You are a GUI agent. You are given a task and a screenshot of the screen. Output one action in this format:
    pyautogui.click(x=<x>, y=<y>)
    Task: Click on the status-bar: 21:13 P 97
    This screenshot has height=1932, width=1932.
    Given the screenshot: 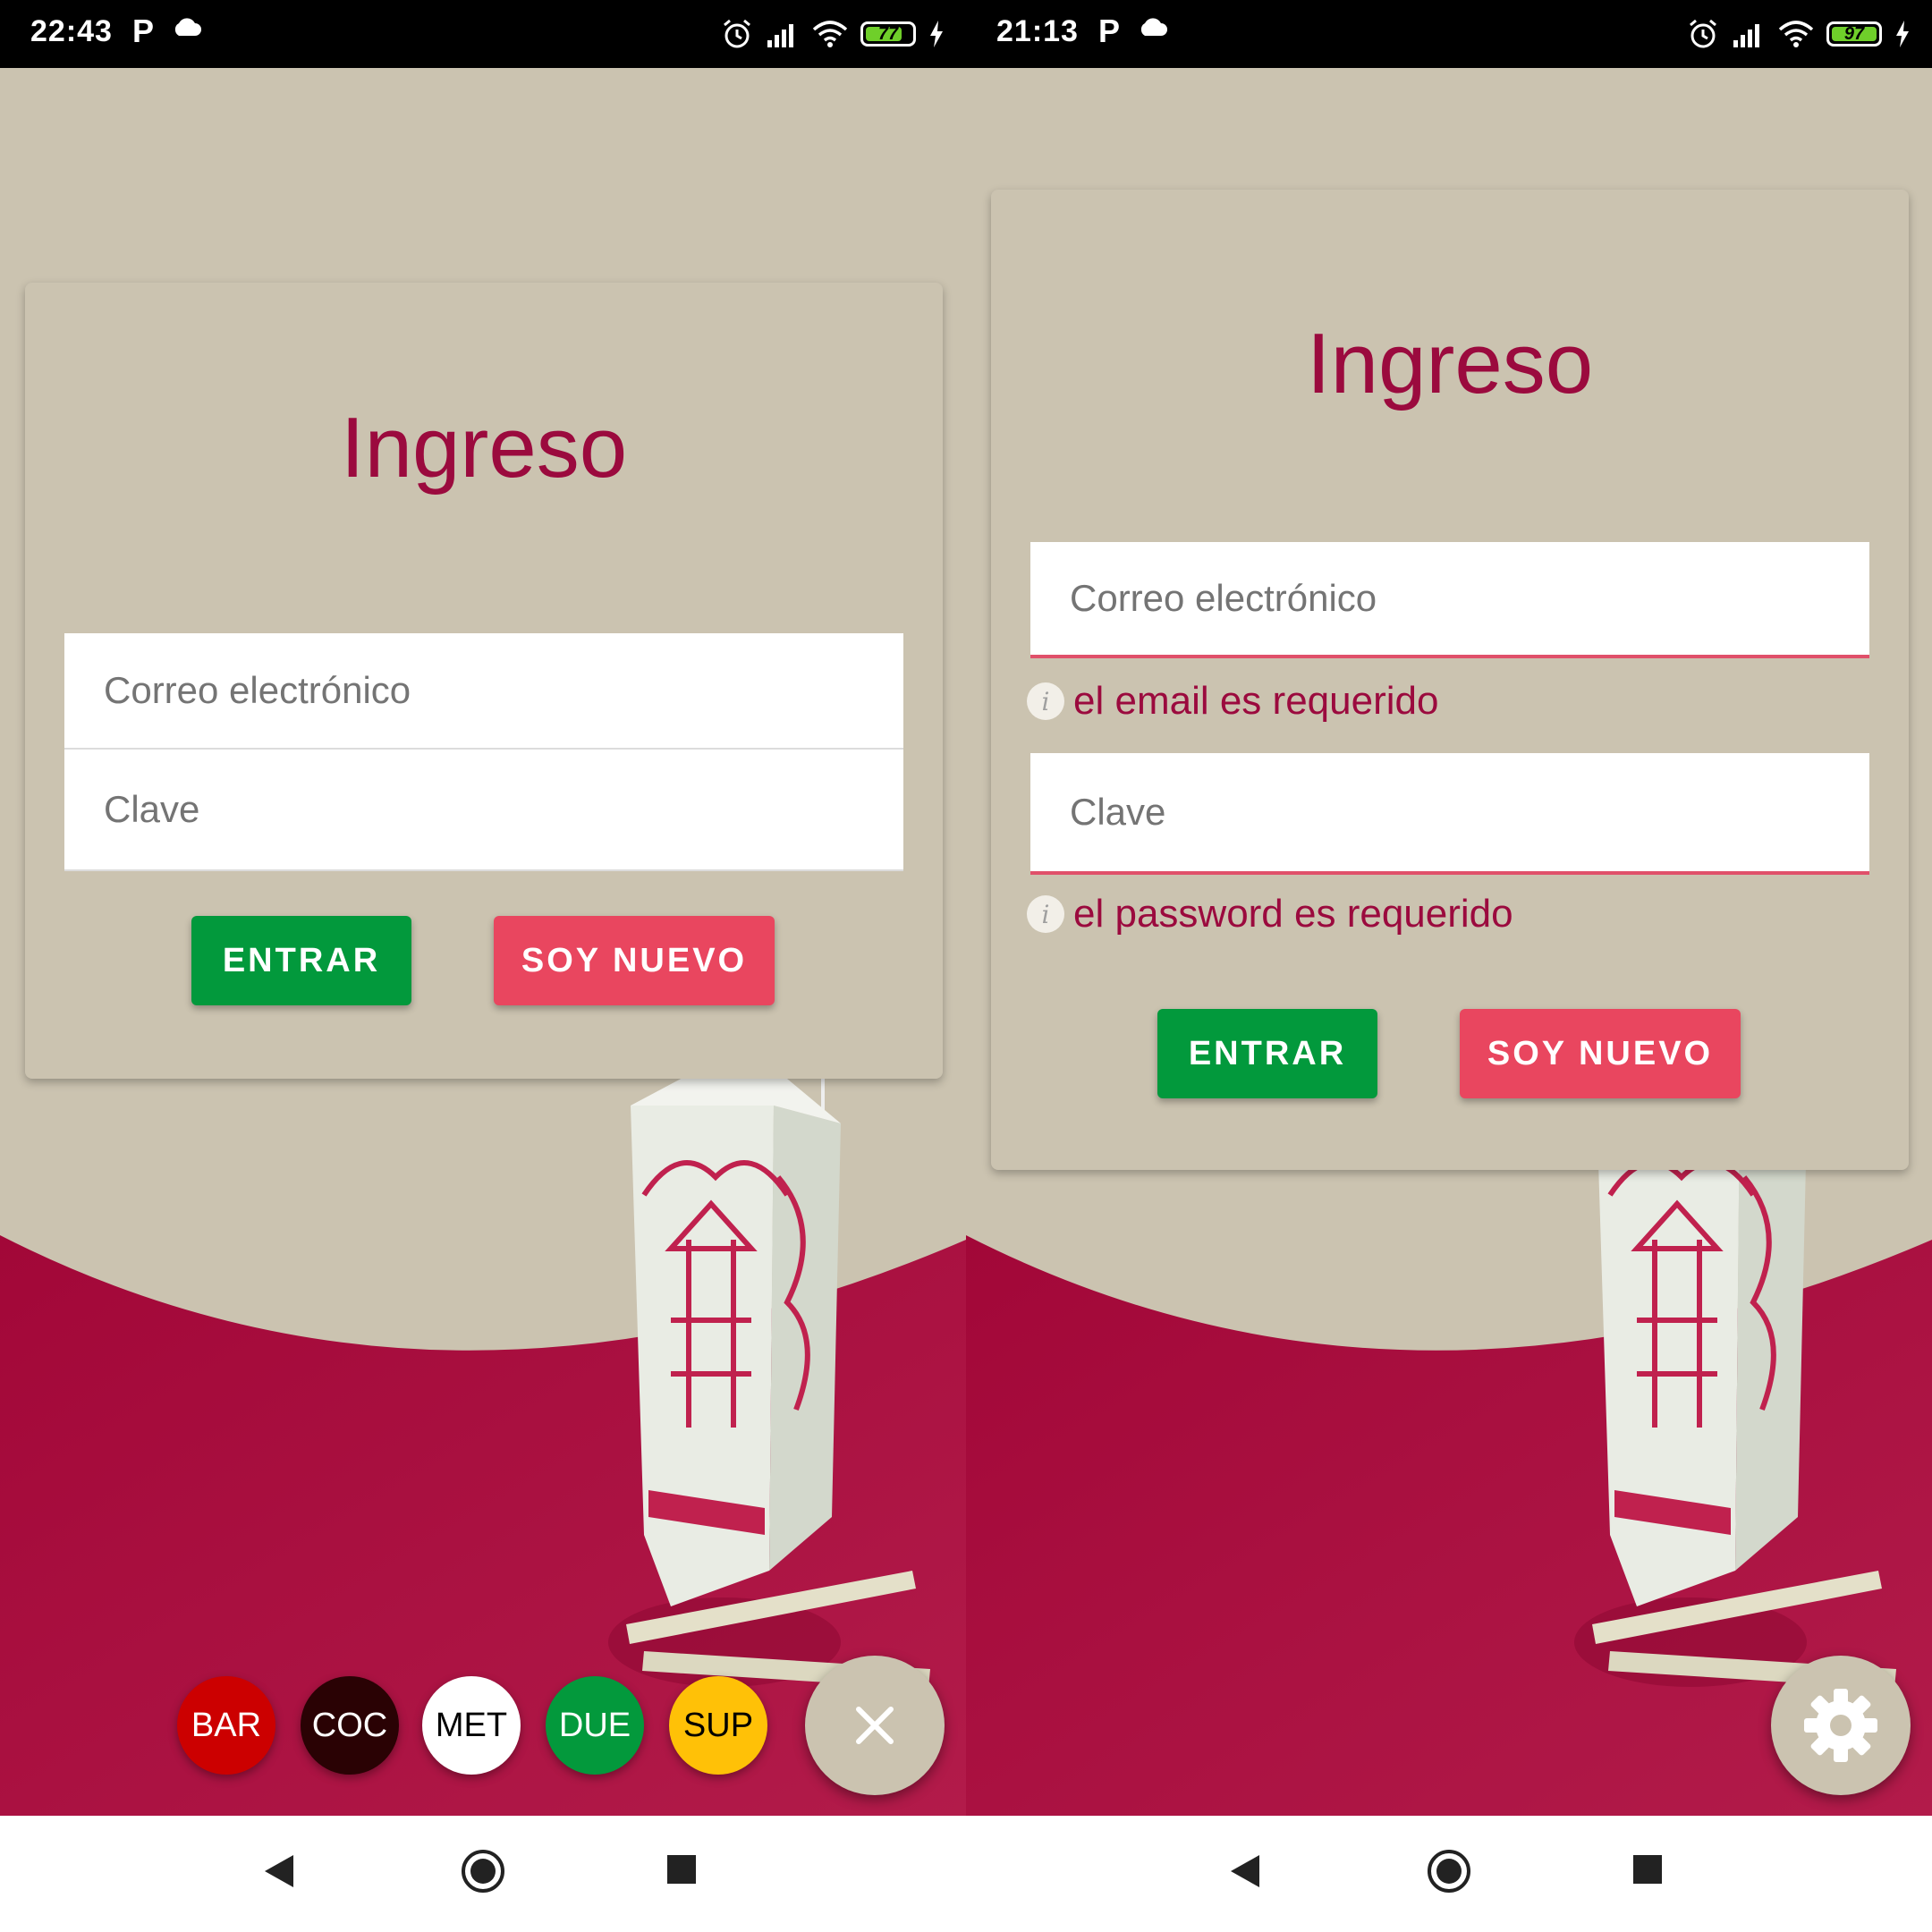 What is the action you would take?
    pyautogui.click(x=1449, y=34)
    